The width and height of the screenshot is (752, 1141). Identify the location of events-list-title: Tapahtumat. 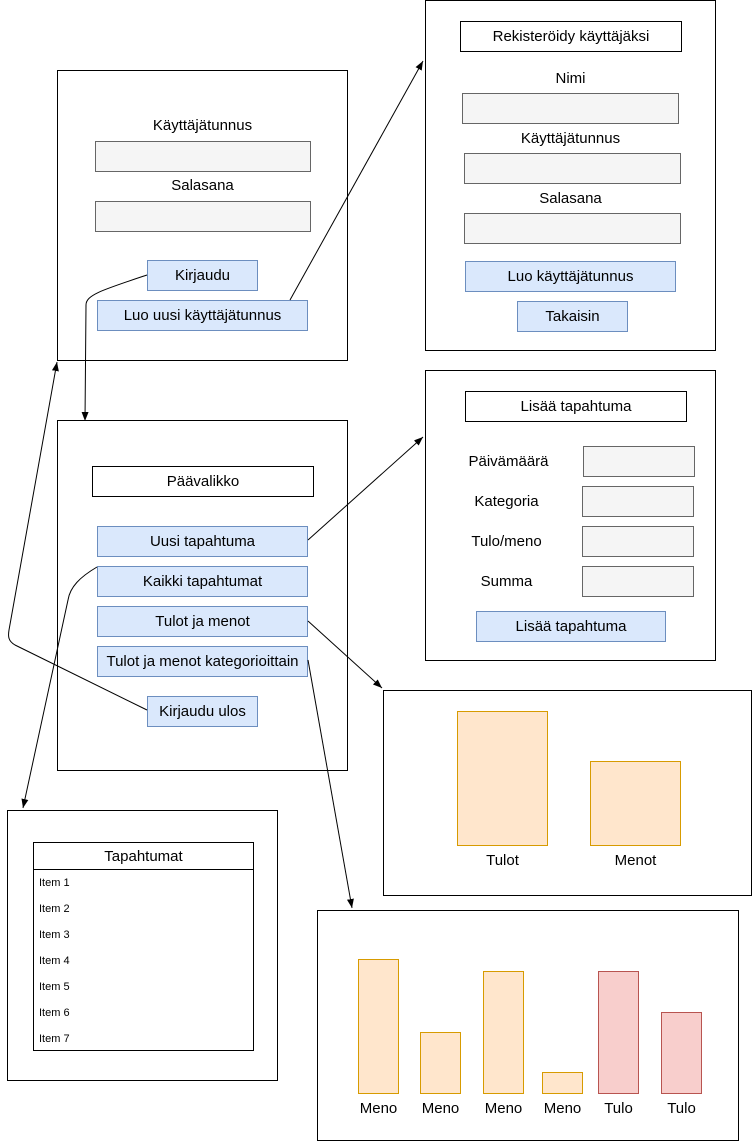
(143, 856).